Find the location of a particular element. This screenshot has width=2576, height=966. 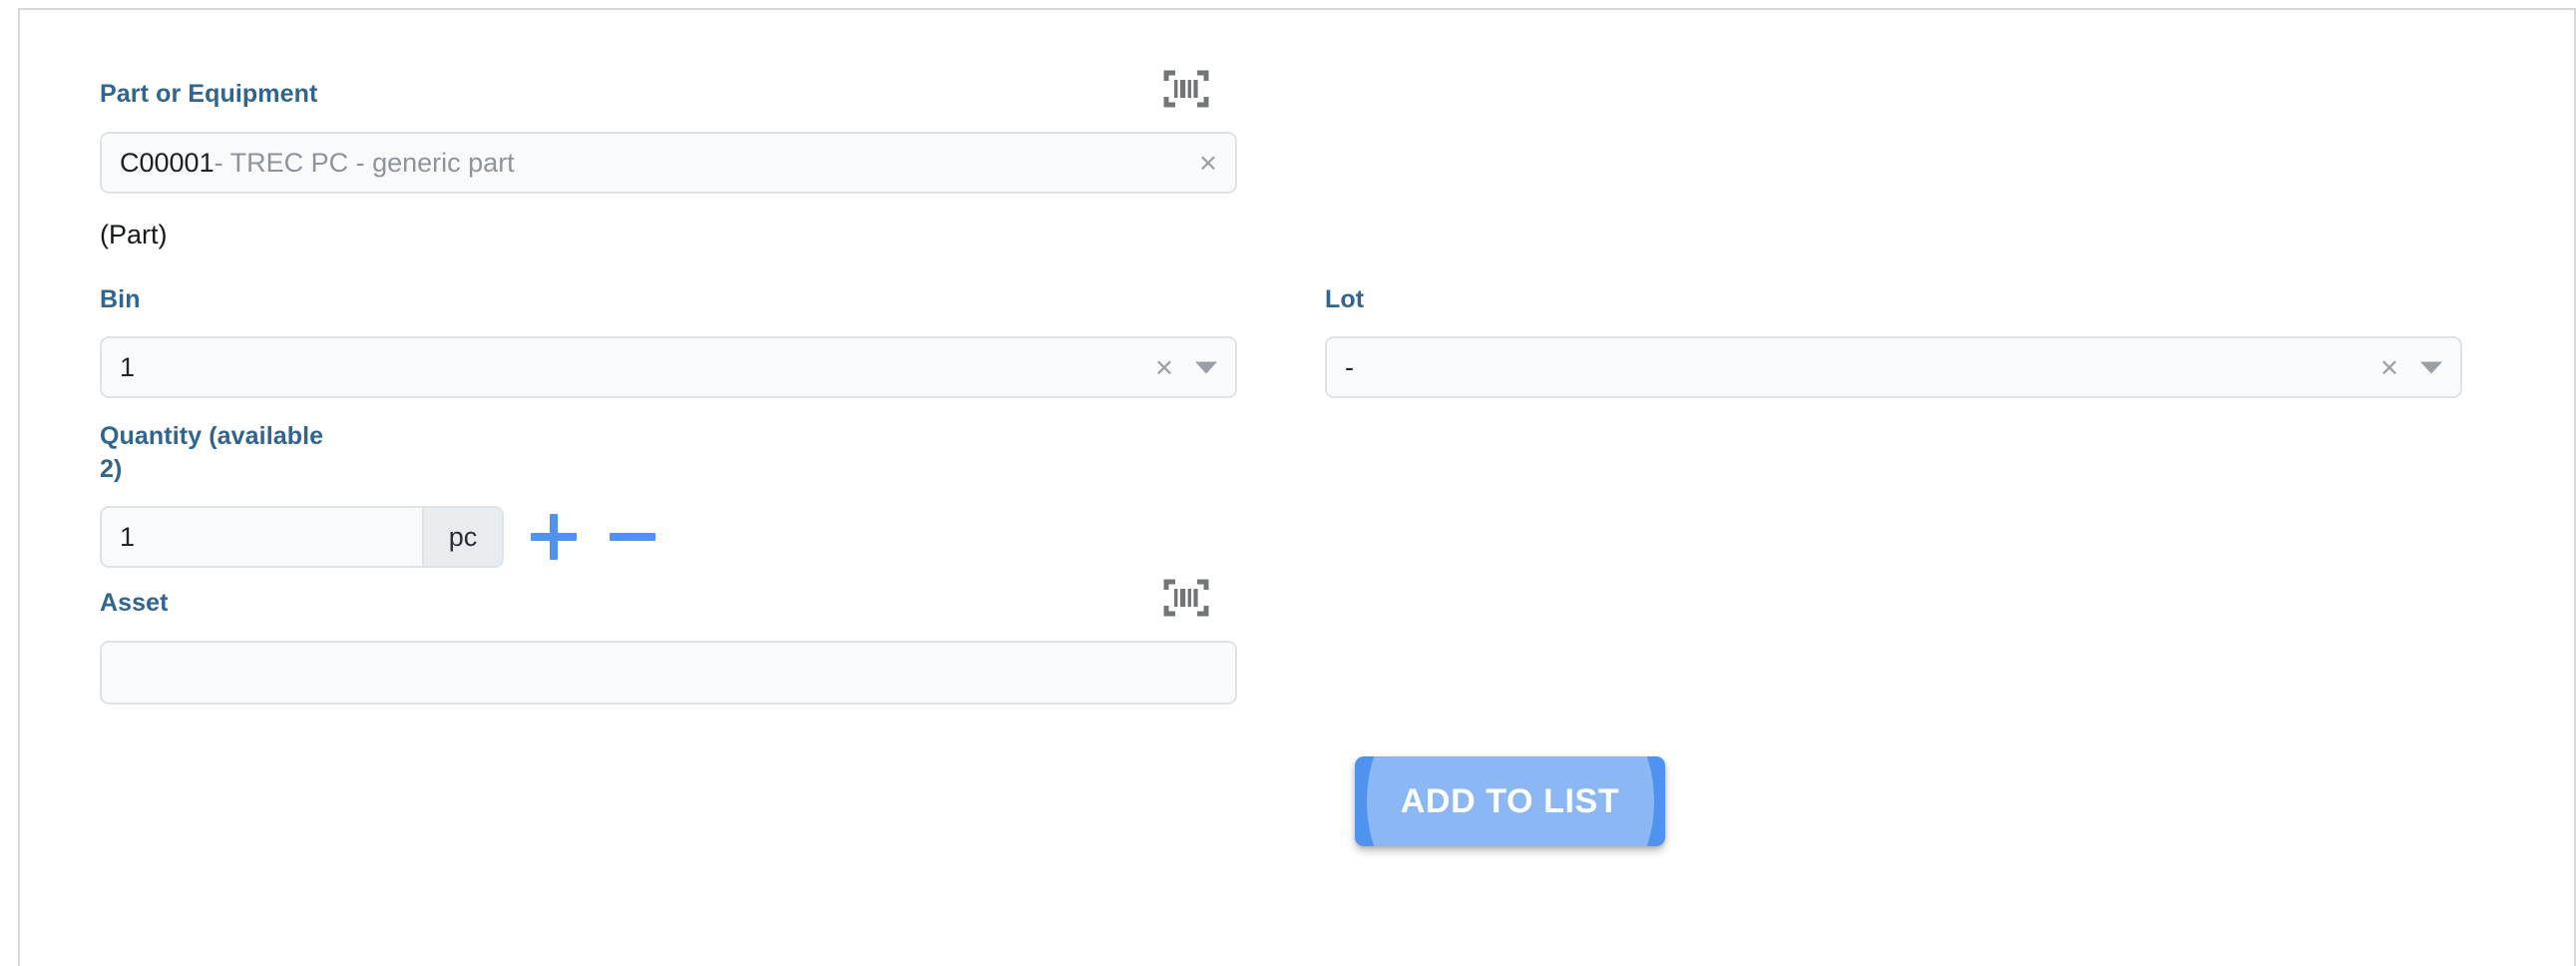

bin-chevron-down-icon is located at coordinates (1206, 367).